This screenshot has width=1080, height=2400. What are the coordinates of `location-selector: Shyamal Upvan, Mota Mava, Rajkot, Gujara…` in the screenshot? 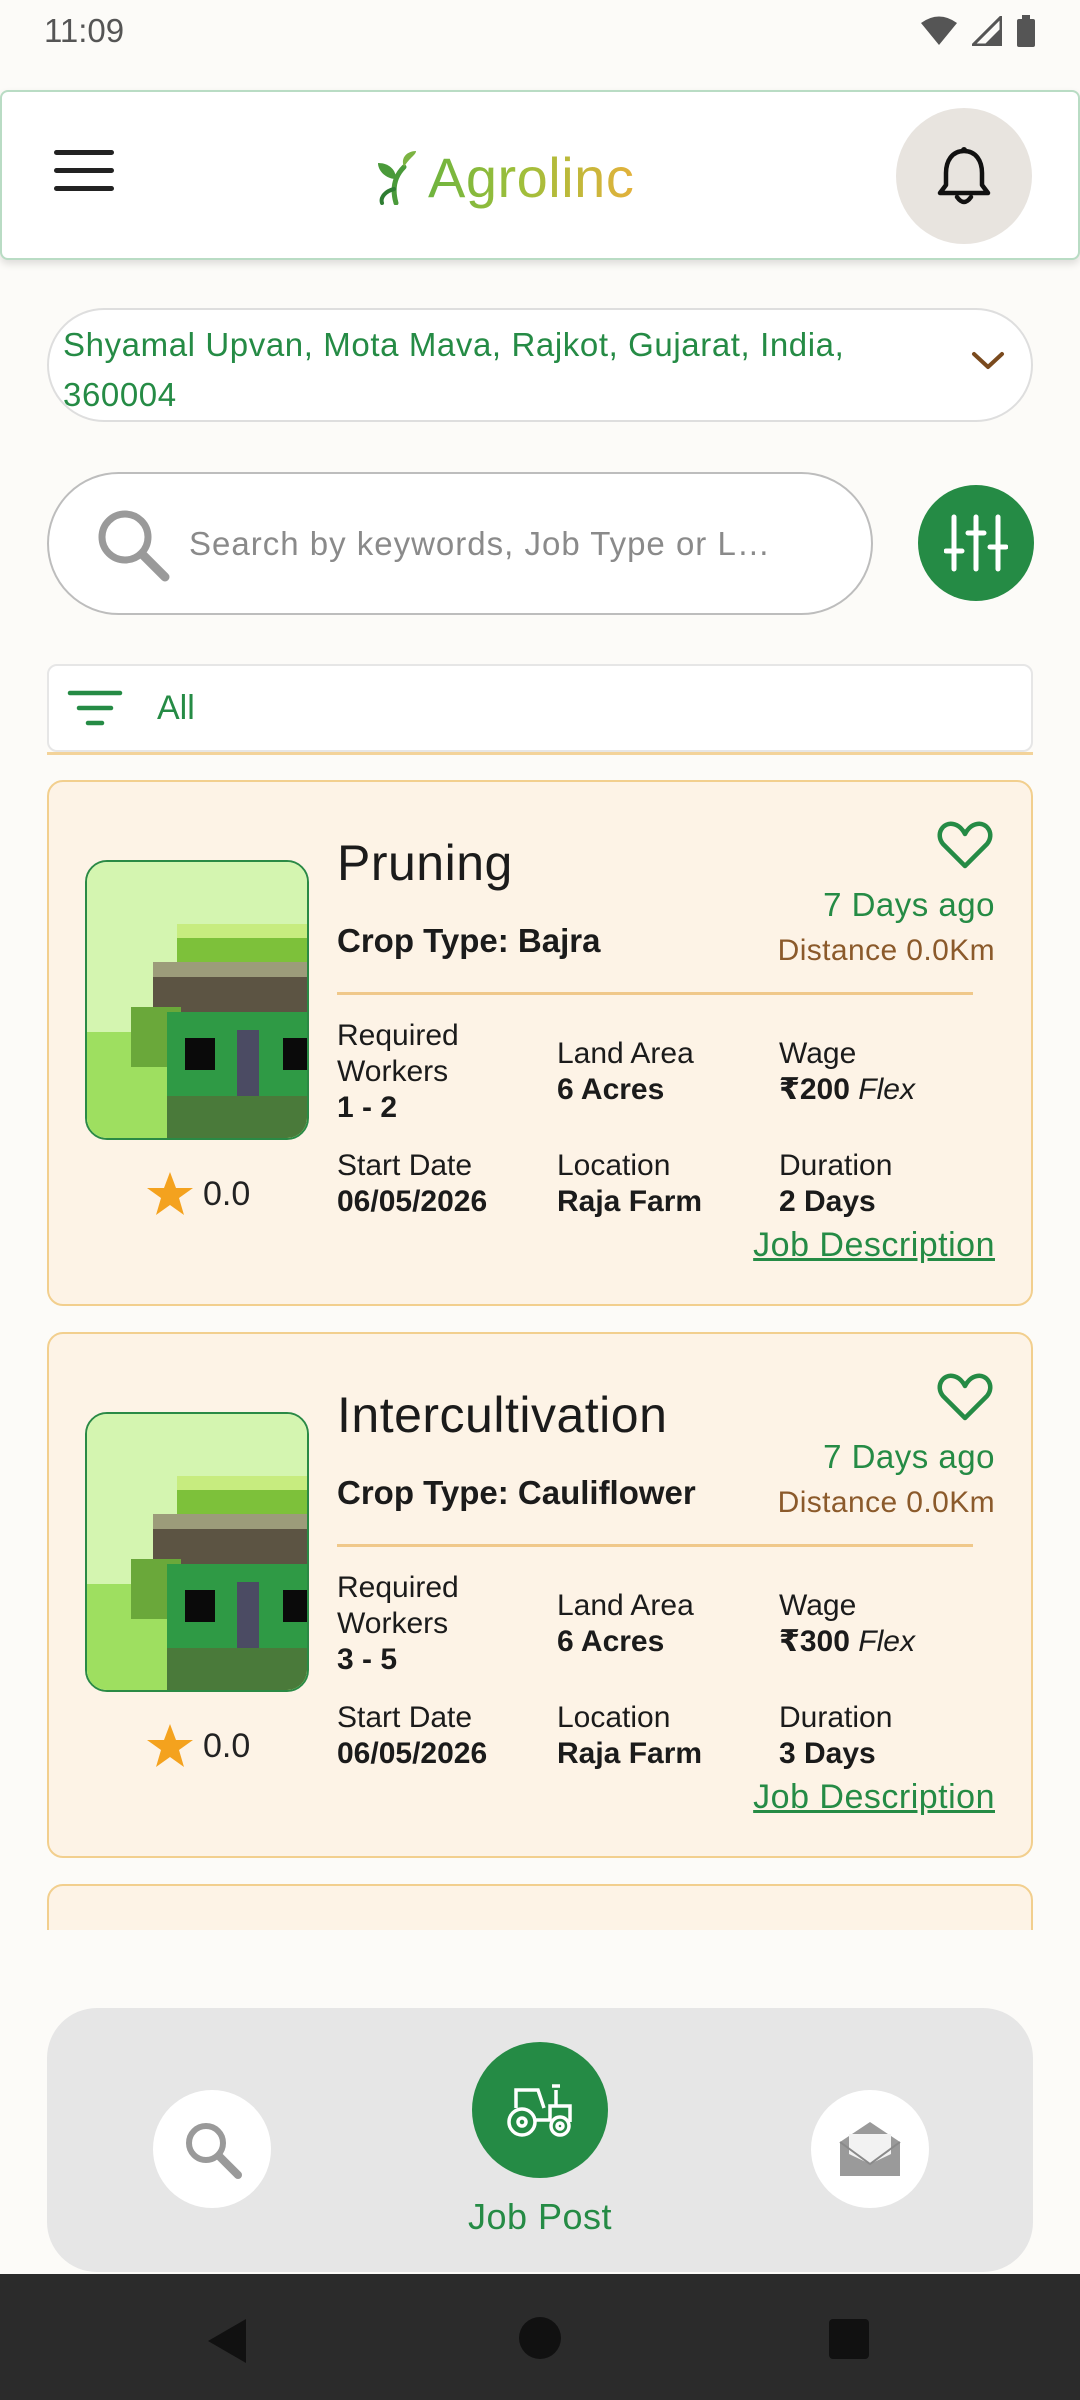 It's located at (540, 365).